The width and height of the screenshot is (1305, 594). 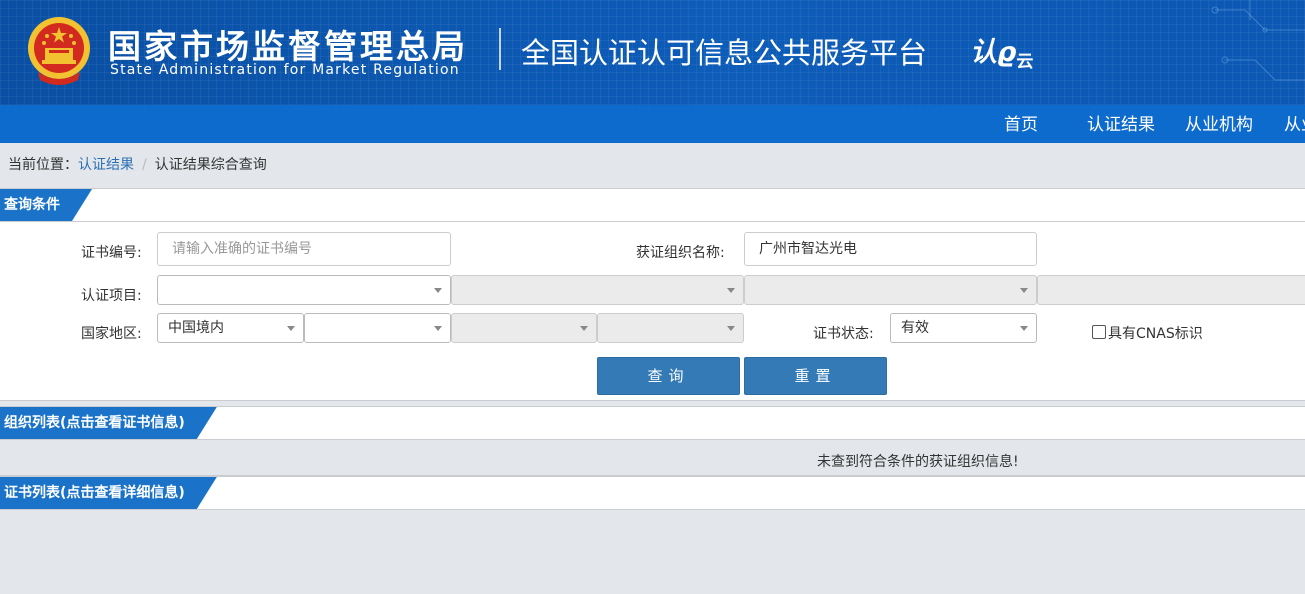 What do you see at coordinates (983, 52) in the screenshot?
I see `logo-text: 认` at bounding box center [983, 52].